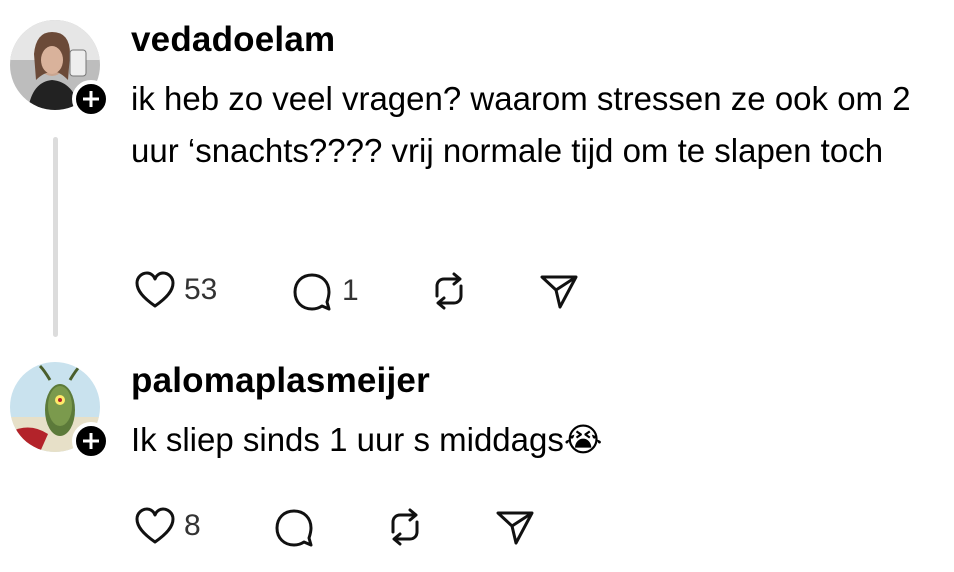  What do you see at coordinates (192, 525) in the screenshot?
I see `like-count: 8` at bounding box center [192, 525].